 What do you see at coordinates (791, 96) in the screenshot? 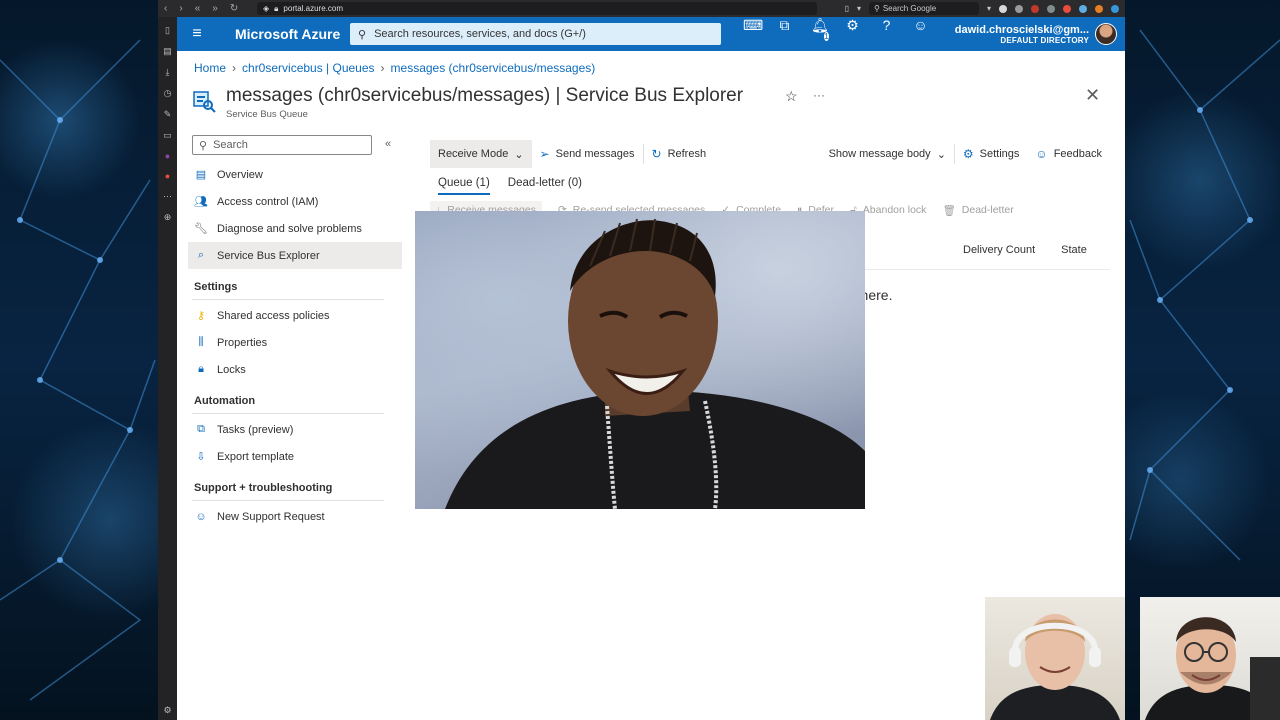
I see `favorite-star-icon: ☆` at bounding box center [791, 96].